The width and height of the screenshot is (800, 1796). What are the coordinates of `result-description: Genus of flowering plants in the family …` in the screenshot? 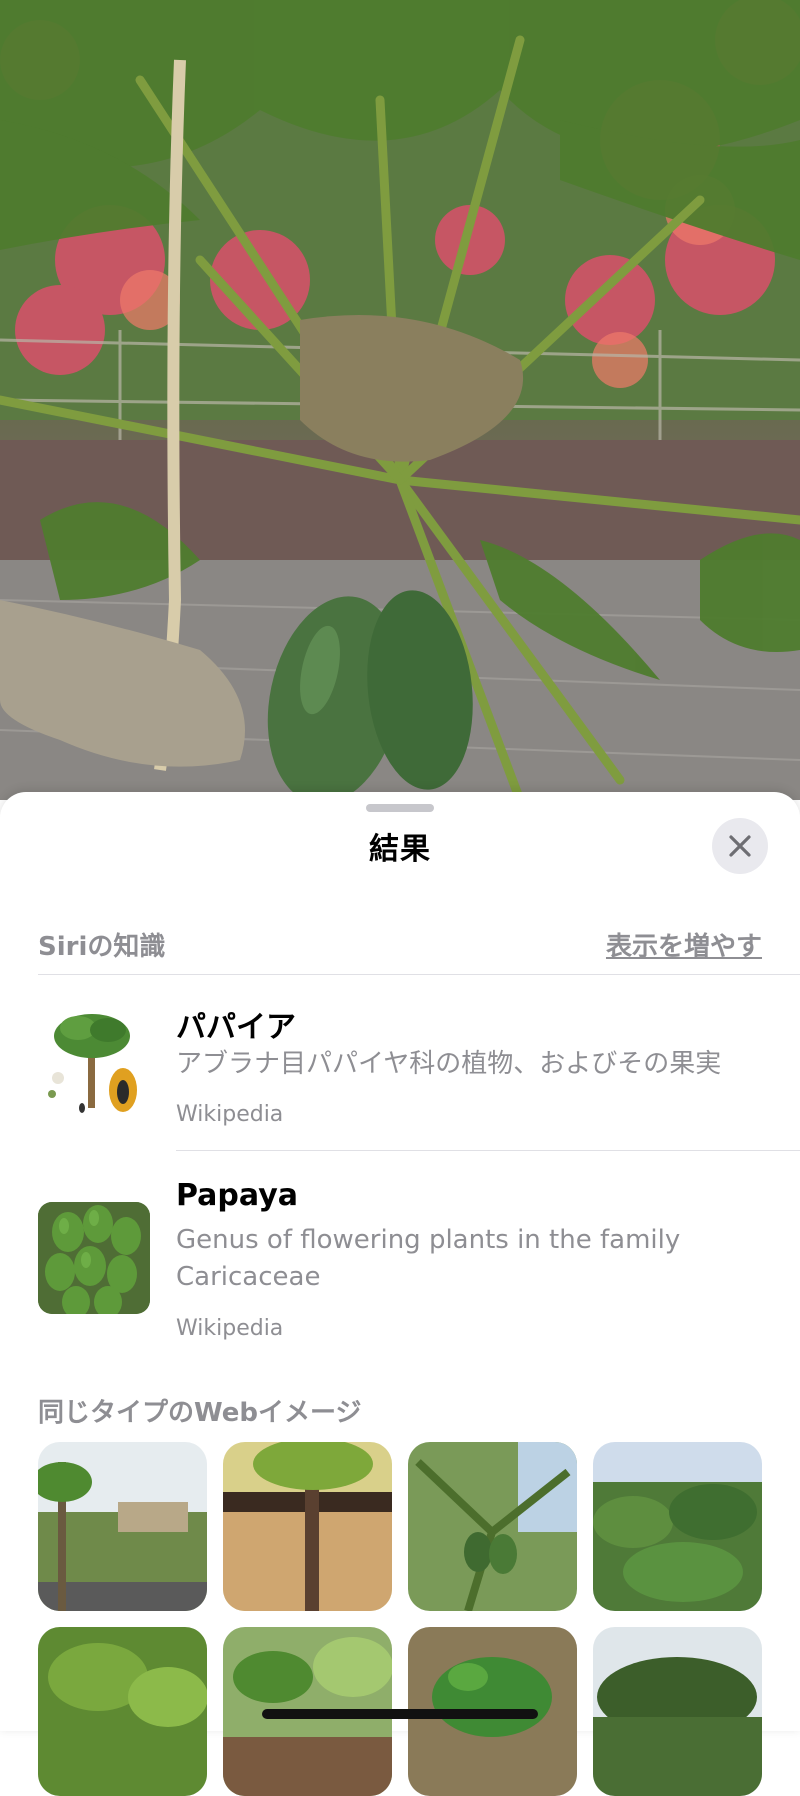 It's located at (428, 1258).